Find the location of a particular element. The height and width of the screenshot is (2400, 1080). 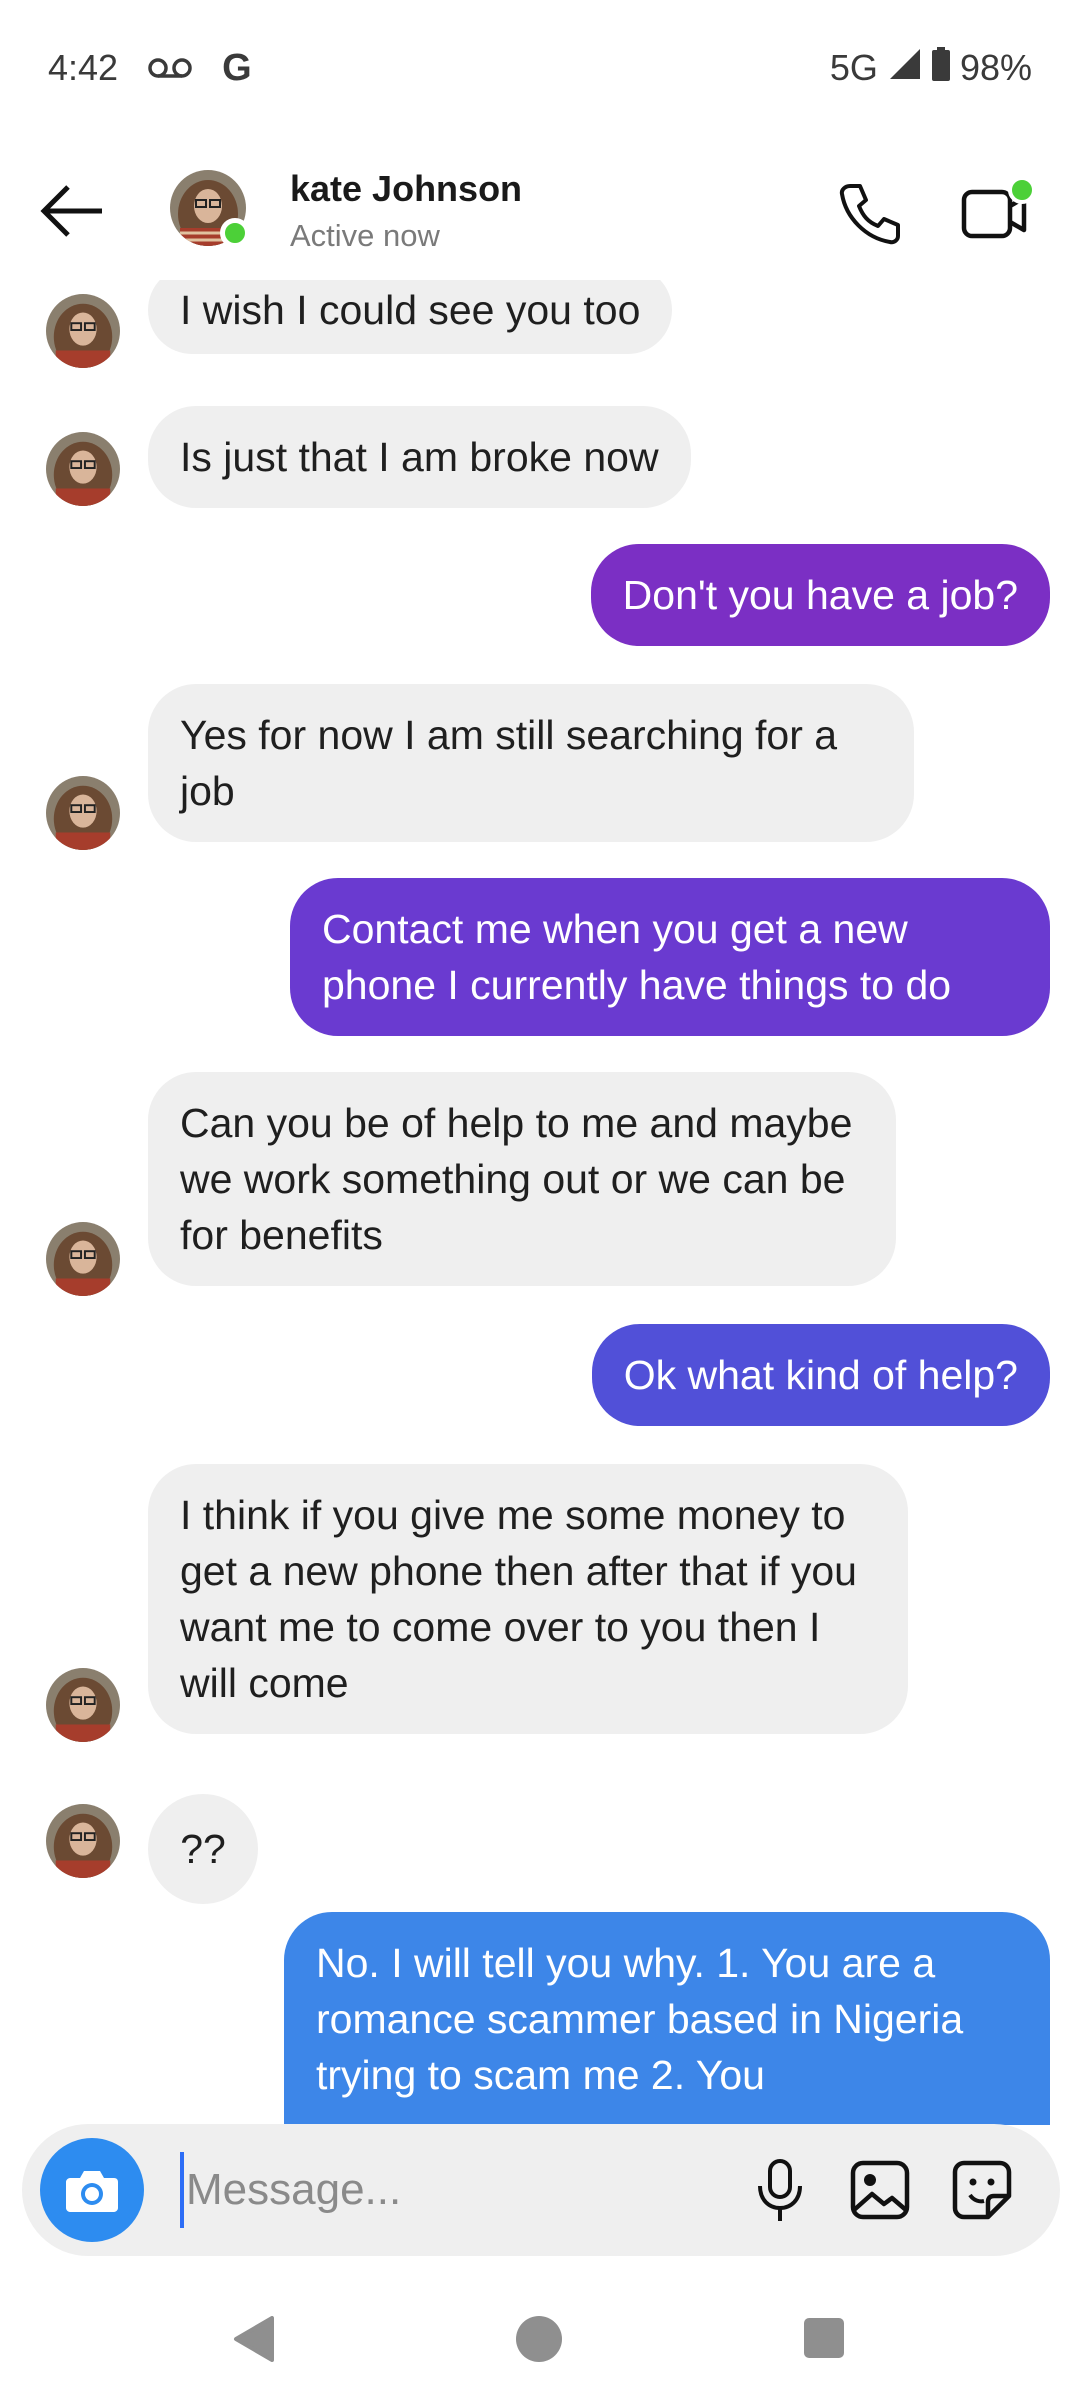

voice-call-button is located at coordinates (869, 213).